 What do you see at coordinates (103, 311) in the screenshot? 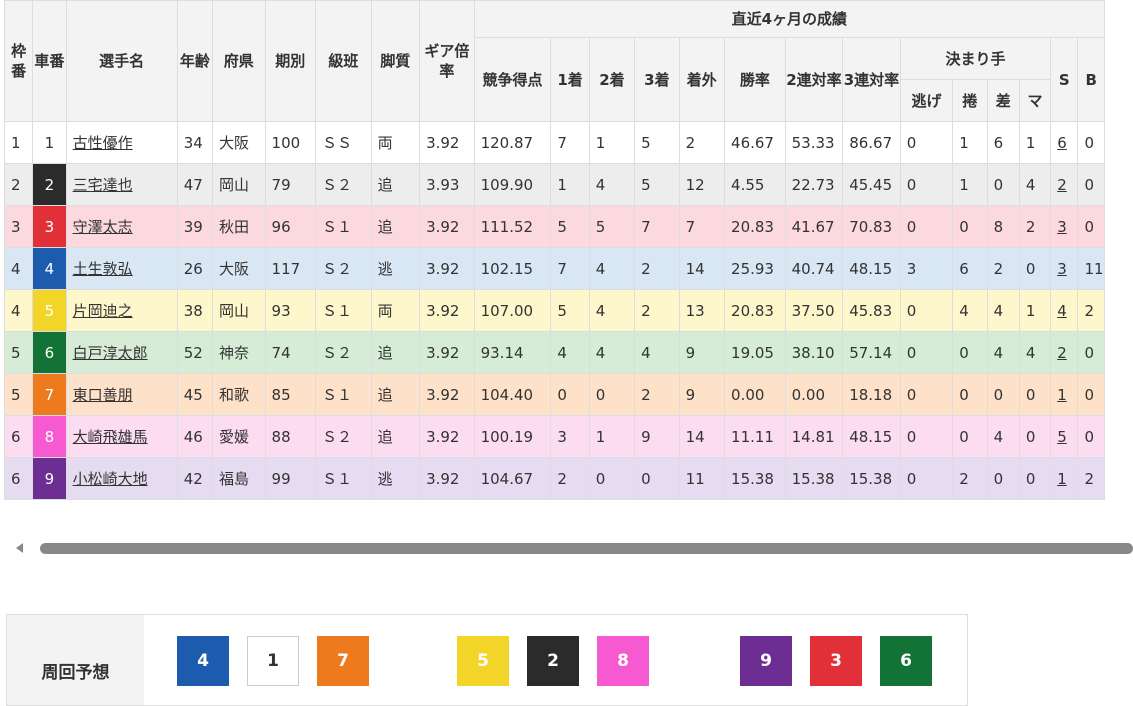
I see `racer-name-link: 片岡迪之` at bounding box center [103, 311].